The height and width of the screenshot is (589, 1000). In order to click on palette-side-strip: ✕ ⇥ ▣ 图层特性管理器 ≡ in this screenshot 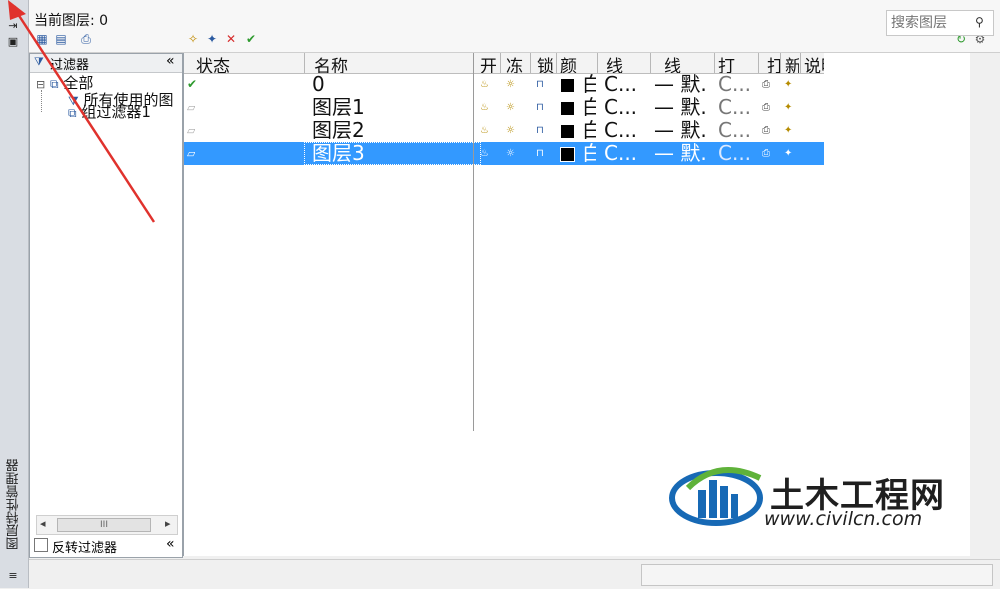, I will do `click(14, 294)`.